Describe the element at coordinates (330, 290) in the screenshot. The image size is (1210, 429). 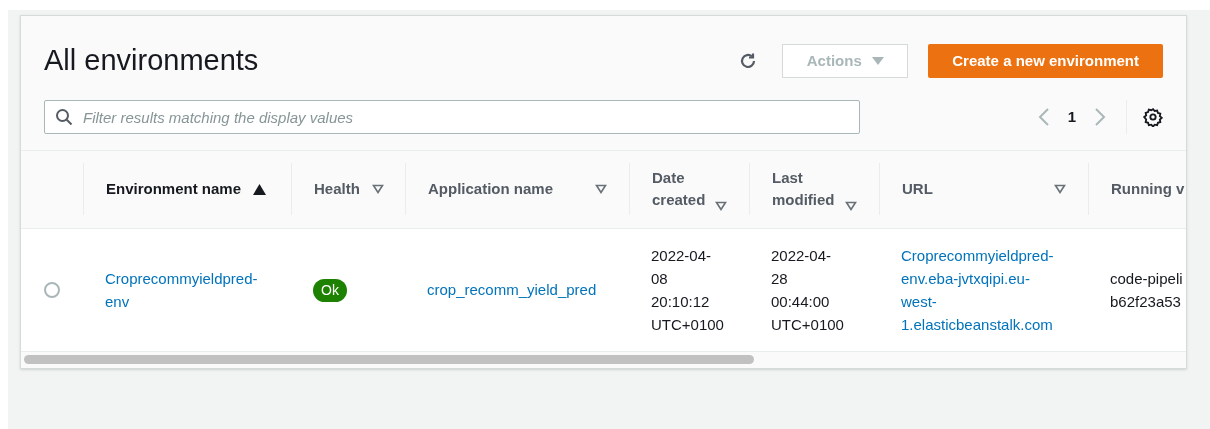
I see `health-status: Ok` at that location.